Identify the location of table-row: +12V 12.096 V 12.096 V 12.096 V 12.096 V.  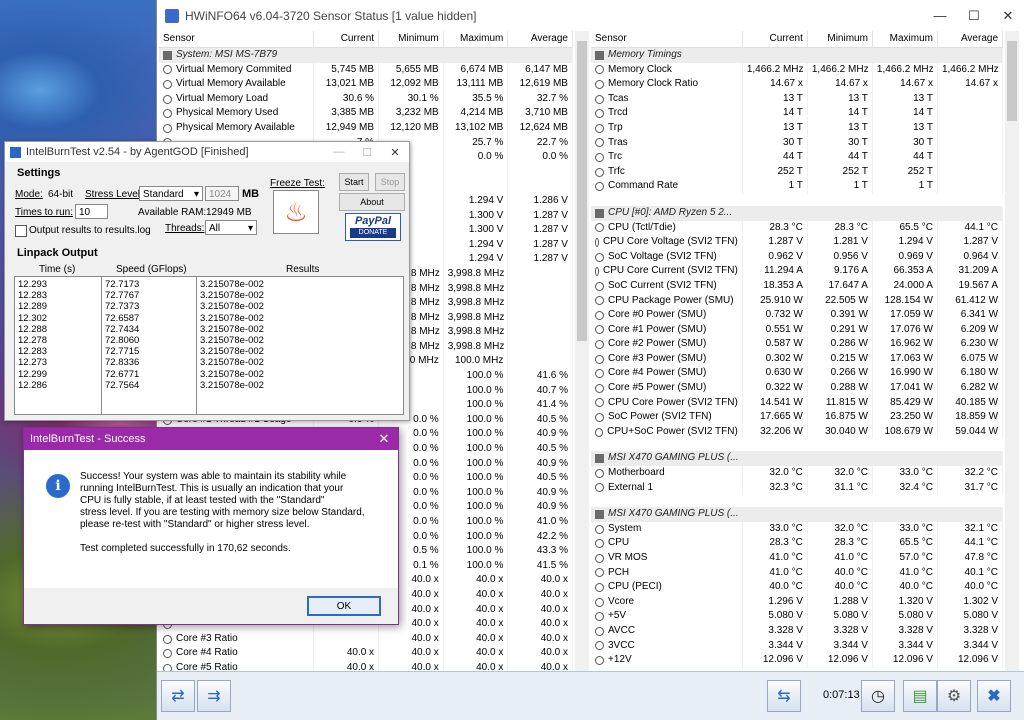
(797, 660).